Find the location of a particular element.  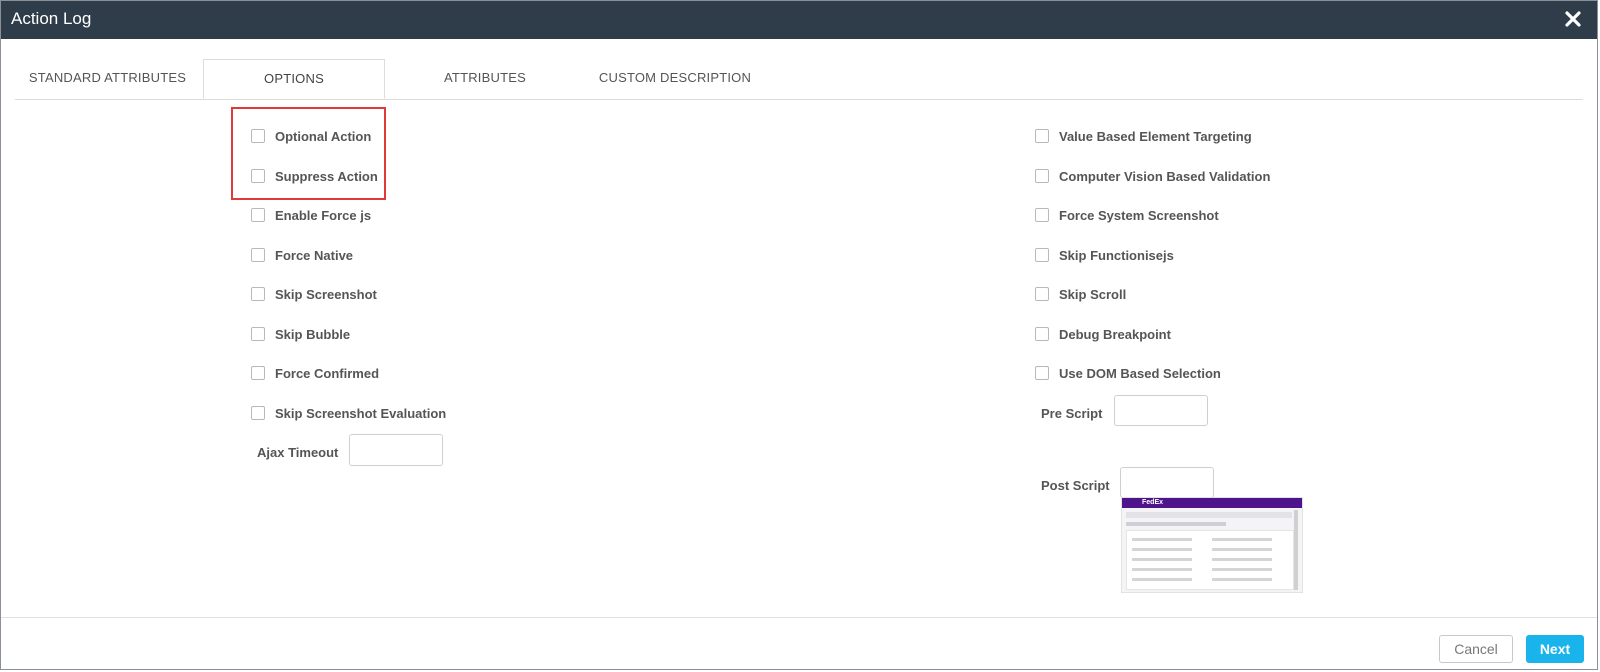

option-label: Skip Scroll is located at coordinates (1093, 294).